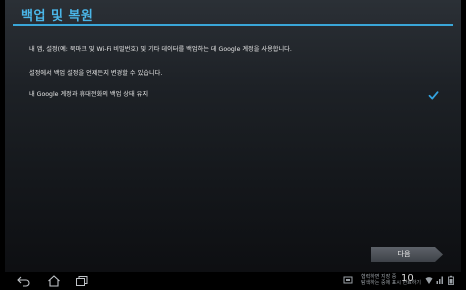 This screenshot has width=466, height=290. Describe the element at coordinates (233, 25) in the screenshot. I see `title-divider` at that location.